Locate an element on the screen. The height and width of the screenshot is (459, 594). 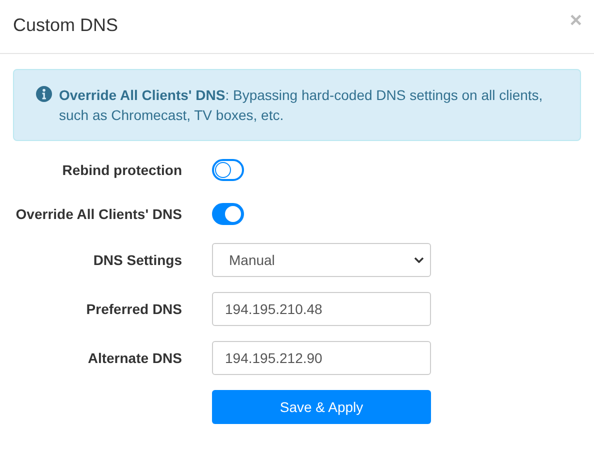
field-label: Preferred DNS is located at coordinates (133, 309).